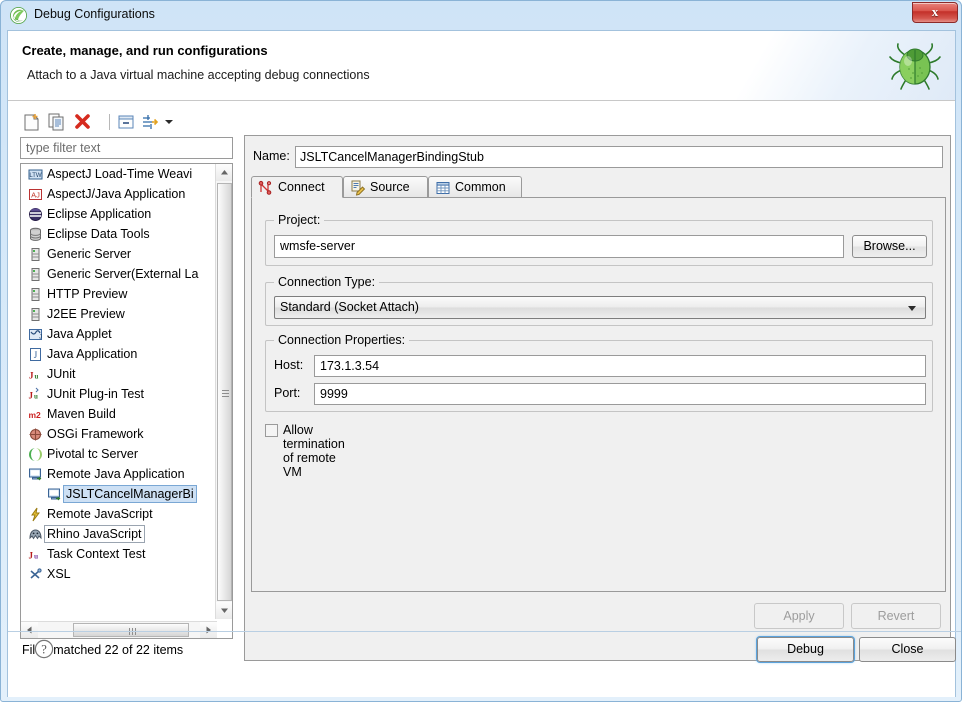 The width and height of the screenshot is (962, 702). I want to click on vertical-scroll-thumb, so click(224, 392).